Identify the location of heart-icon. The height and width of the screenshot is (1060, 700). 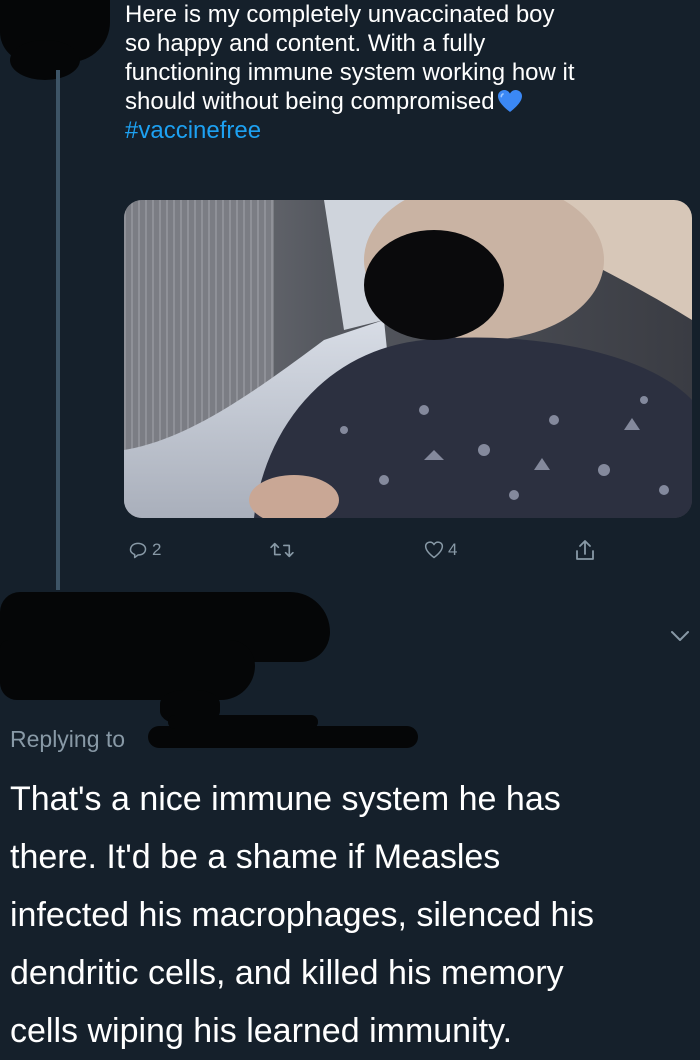
(434, 550).